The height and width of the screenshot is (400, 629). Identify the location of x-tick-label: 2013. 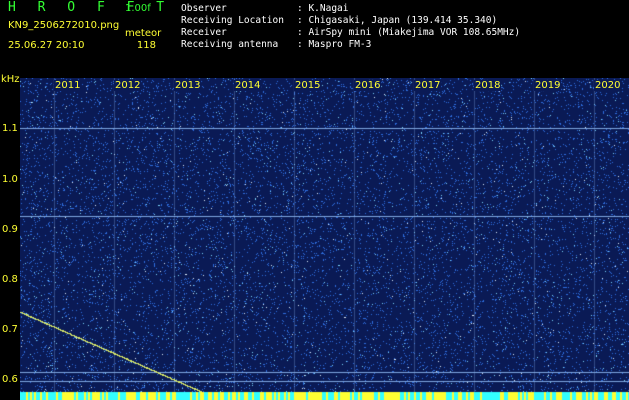
(188, 85).